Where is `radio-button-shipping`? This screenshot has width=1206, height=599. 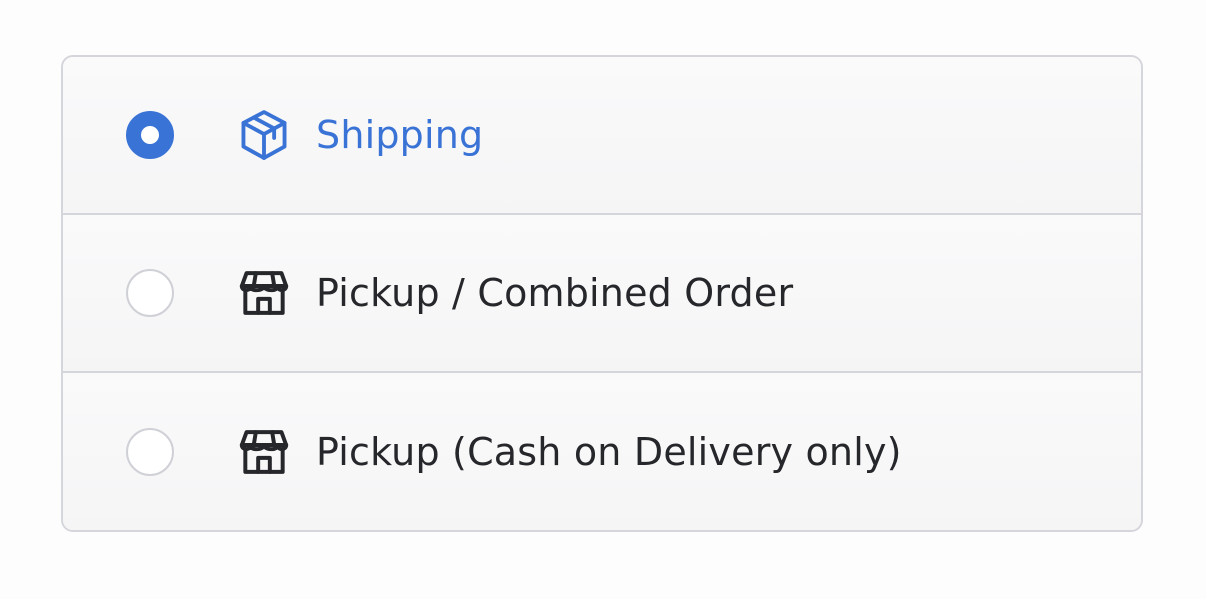
radio-button-shipping is located at coordinates (150, 135).